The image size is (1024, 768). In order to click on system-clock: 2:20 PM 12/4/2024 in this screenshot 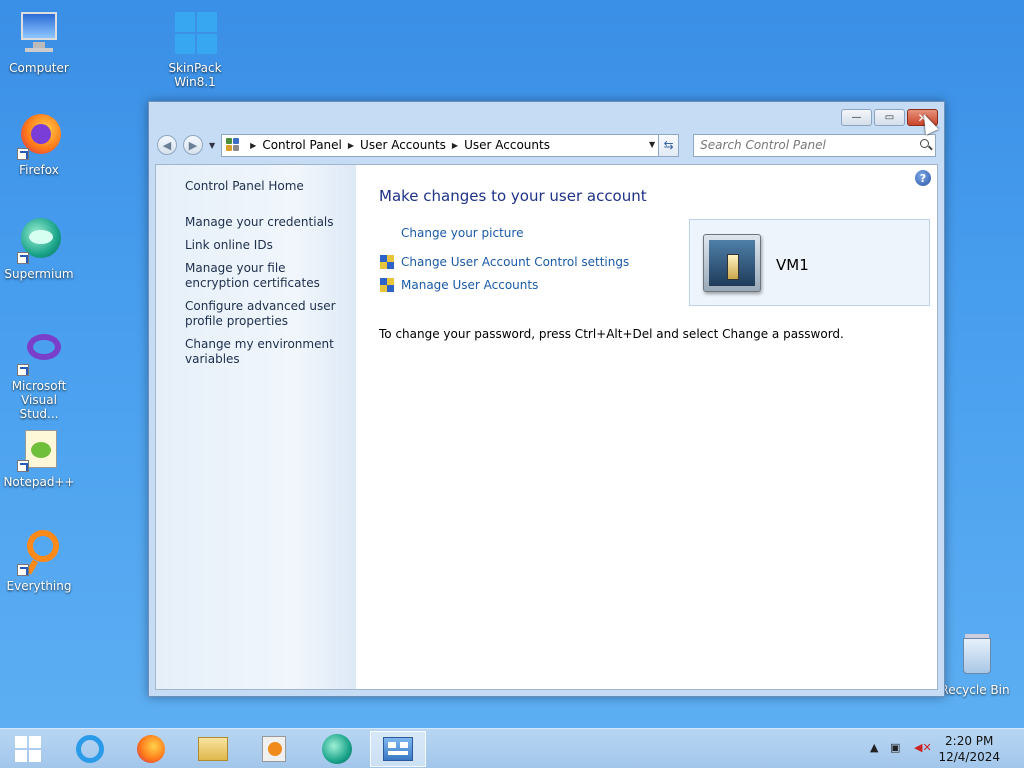, I will do `click(969, 749)`.